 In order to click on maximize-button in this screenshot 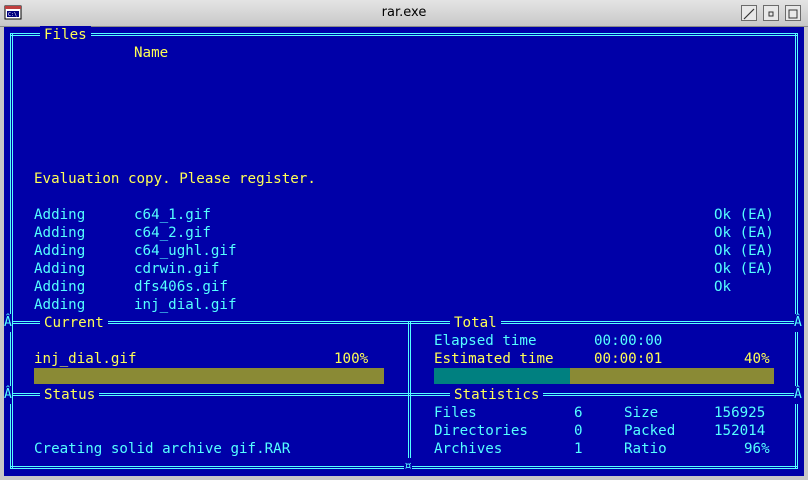, I will do `click(793, 13)`.